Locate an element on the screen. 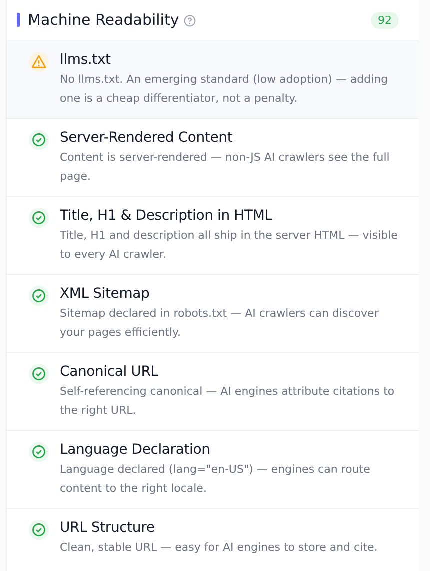 The height and width of the screenshot is (571, 430). check-title: Title, H1 & Description in HTML is located at coordinates (167, 216).